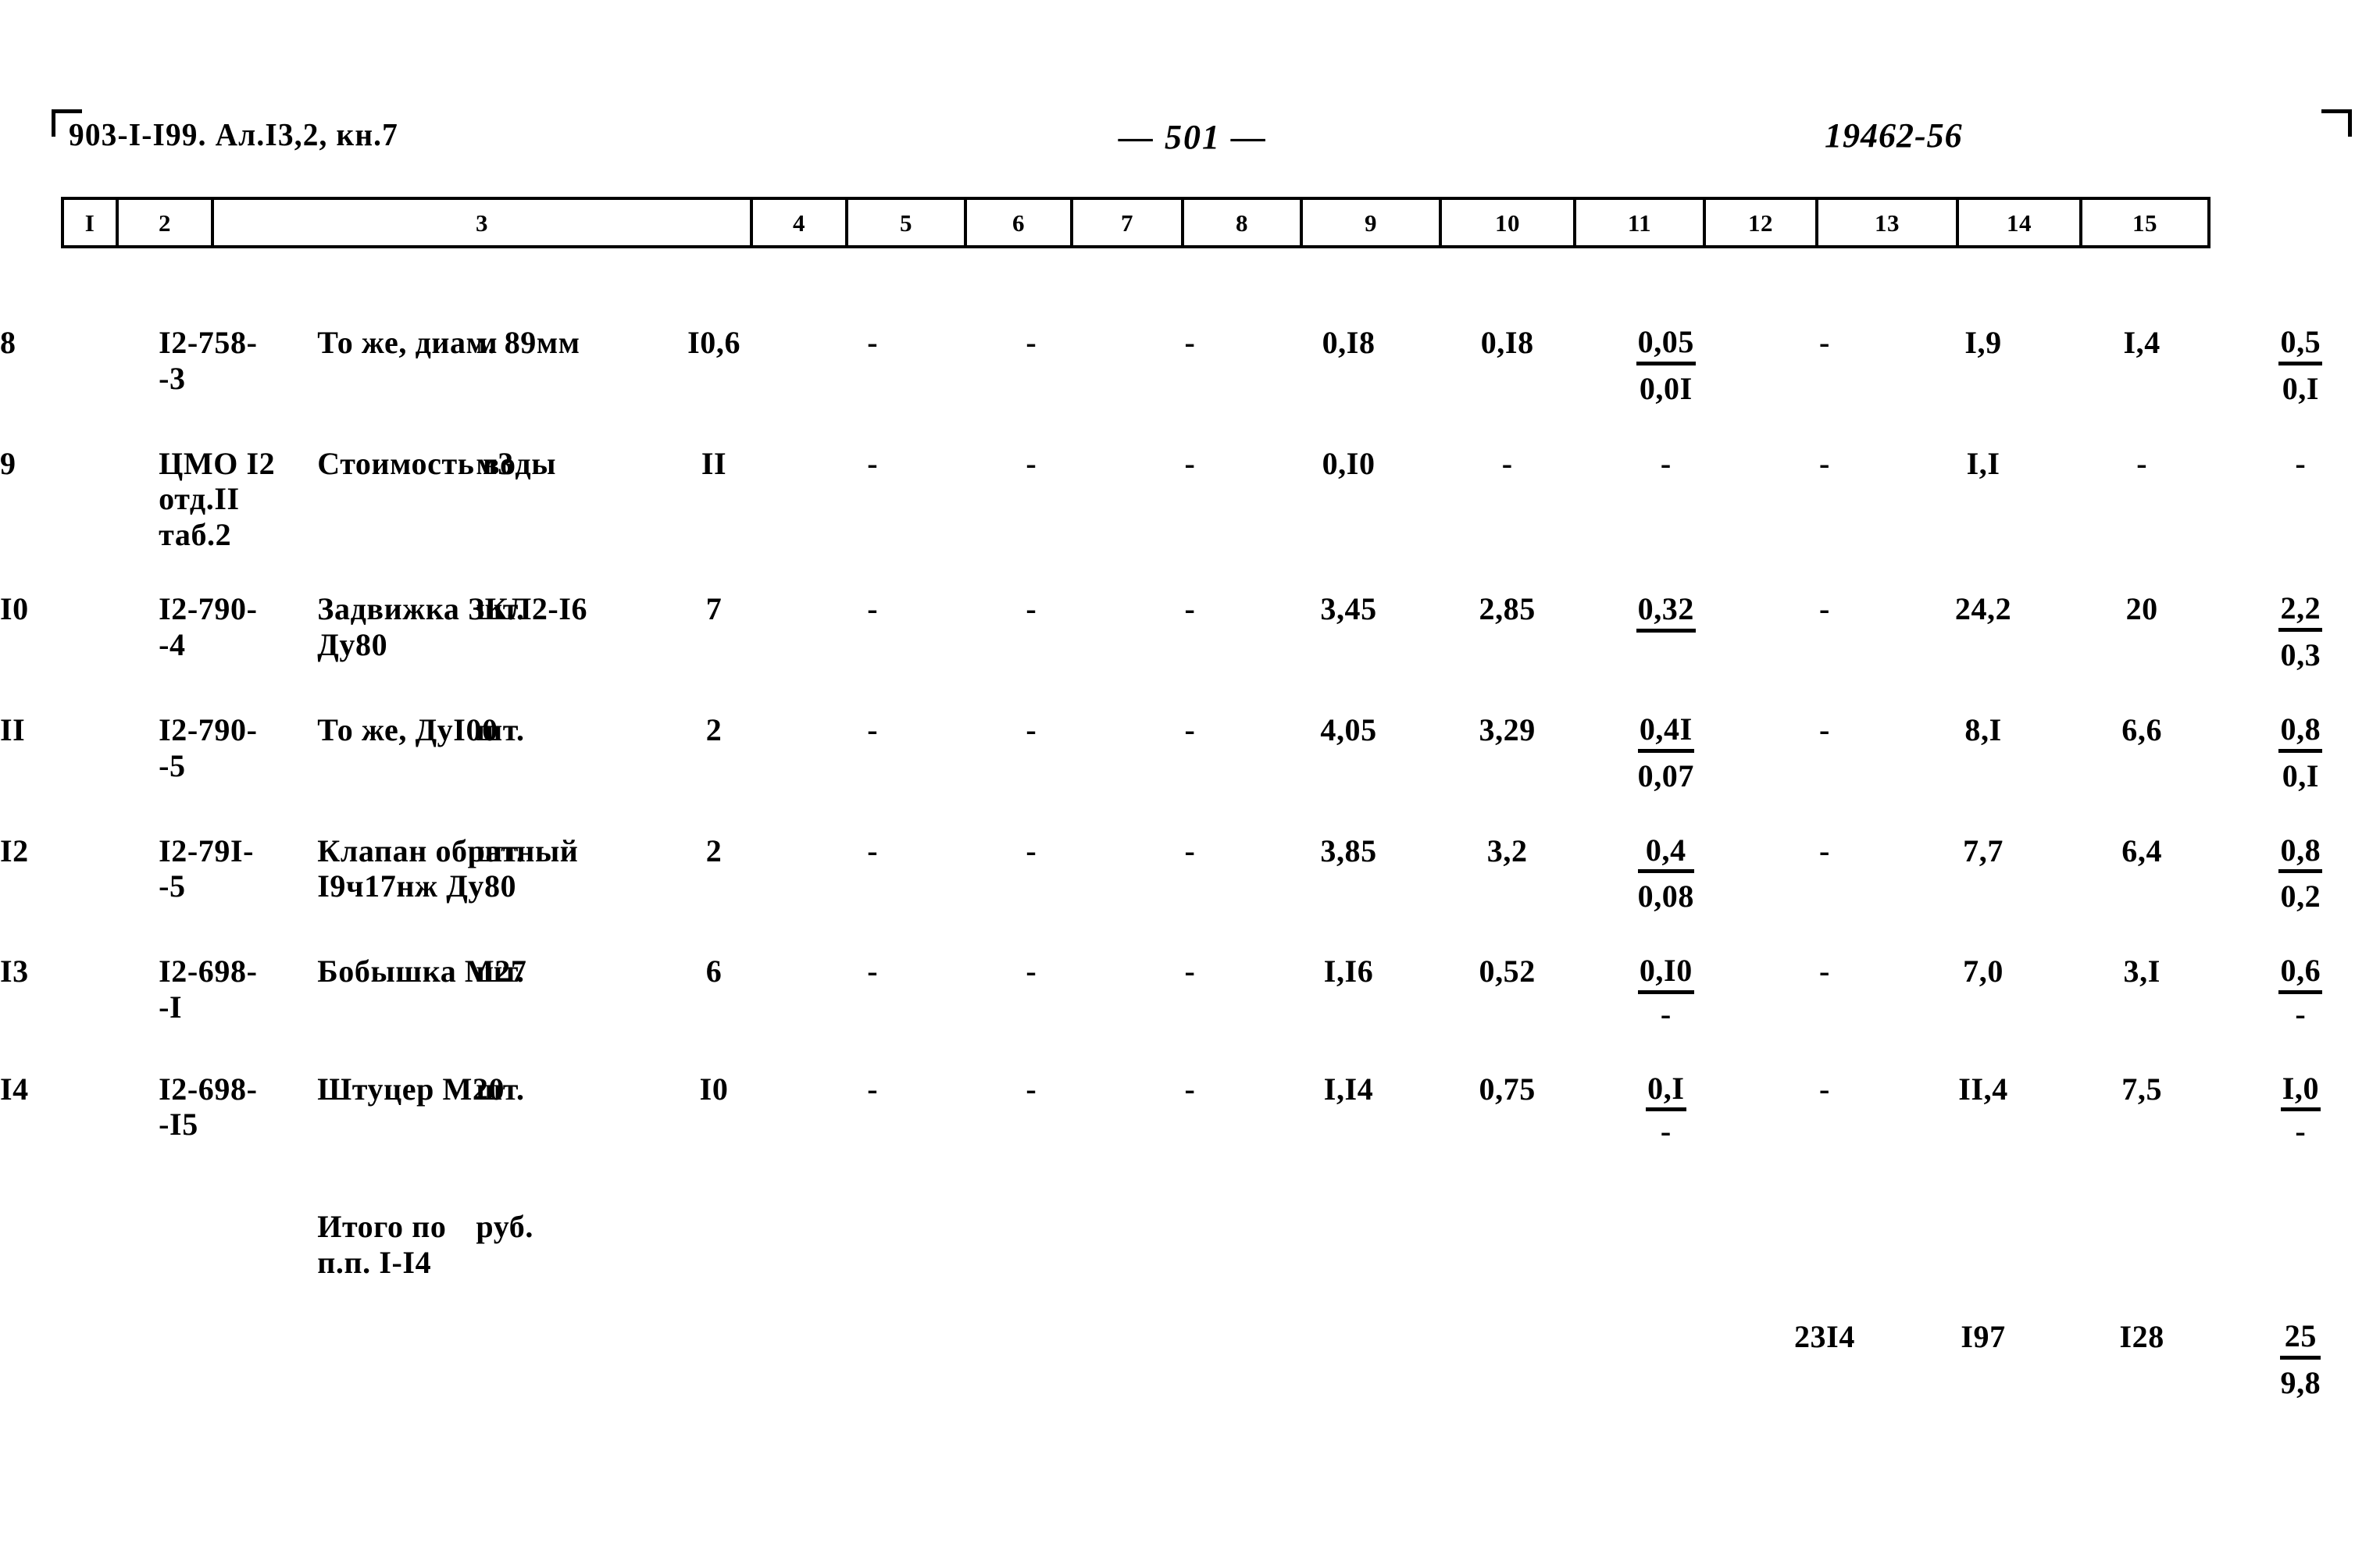 The height and width of the screenshot is (1558, 2380). I want to click on row-col13: I,I, so click(1983, 463).